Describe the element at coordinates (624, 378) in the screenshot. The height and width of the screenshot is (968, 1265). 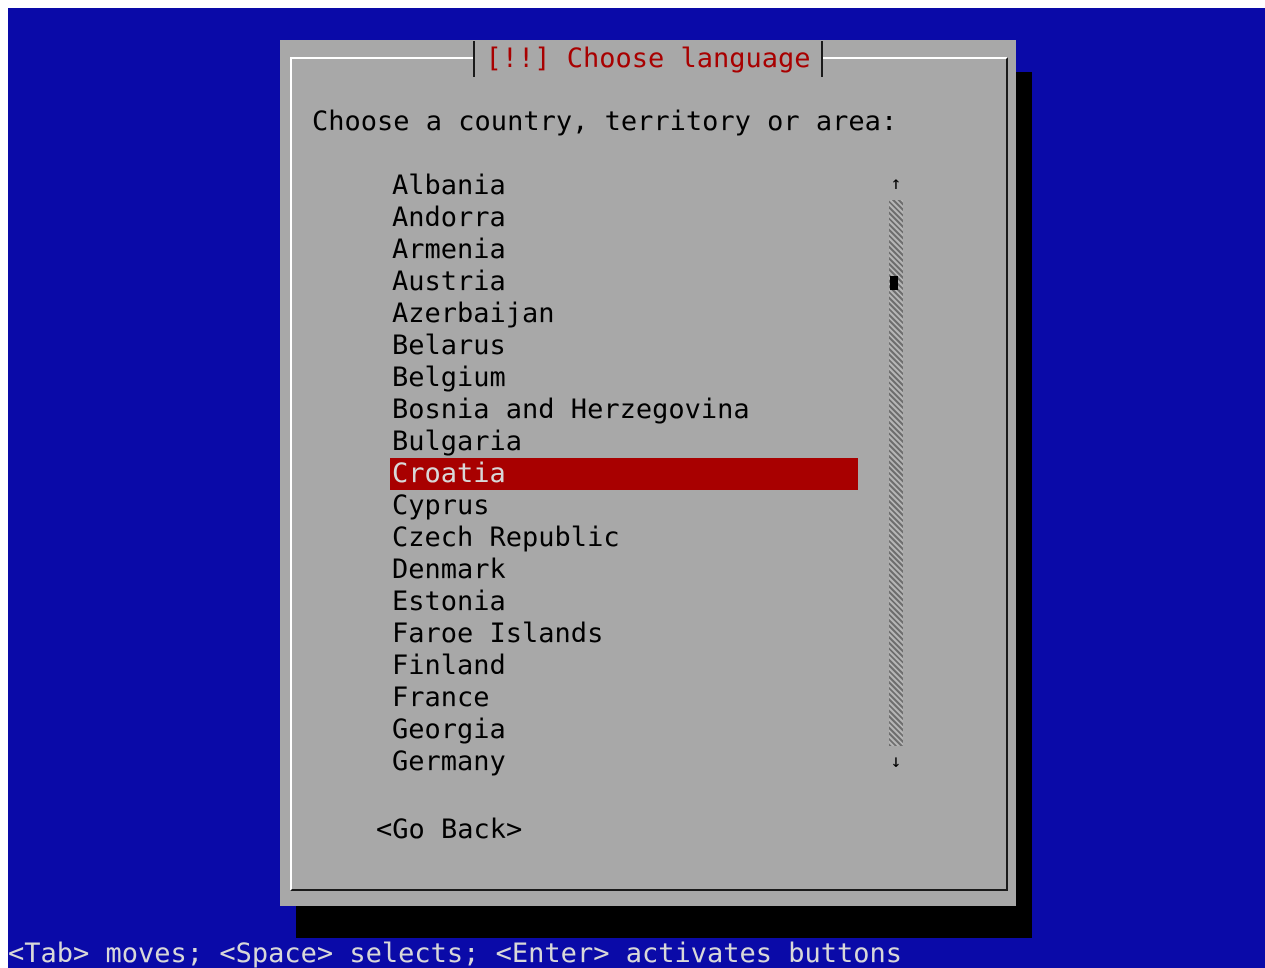
I see `list-item: Belgium` at that location.